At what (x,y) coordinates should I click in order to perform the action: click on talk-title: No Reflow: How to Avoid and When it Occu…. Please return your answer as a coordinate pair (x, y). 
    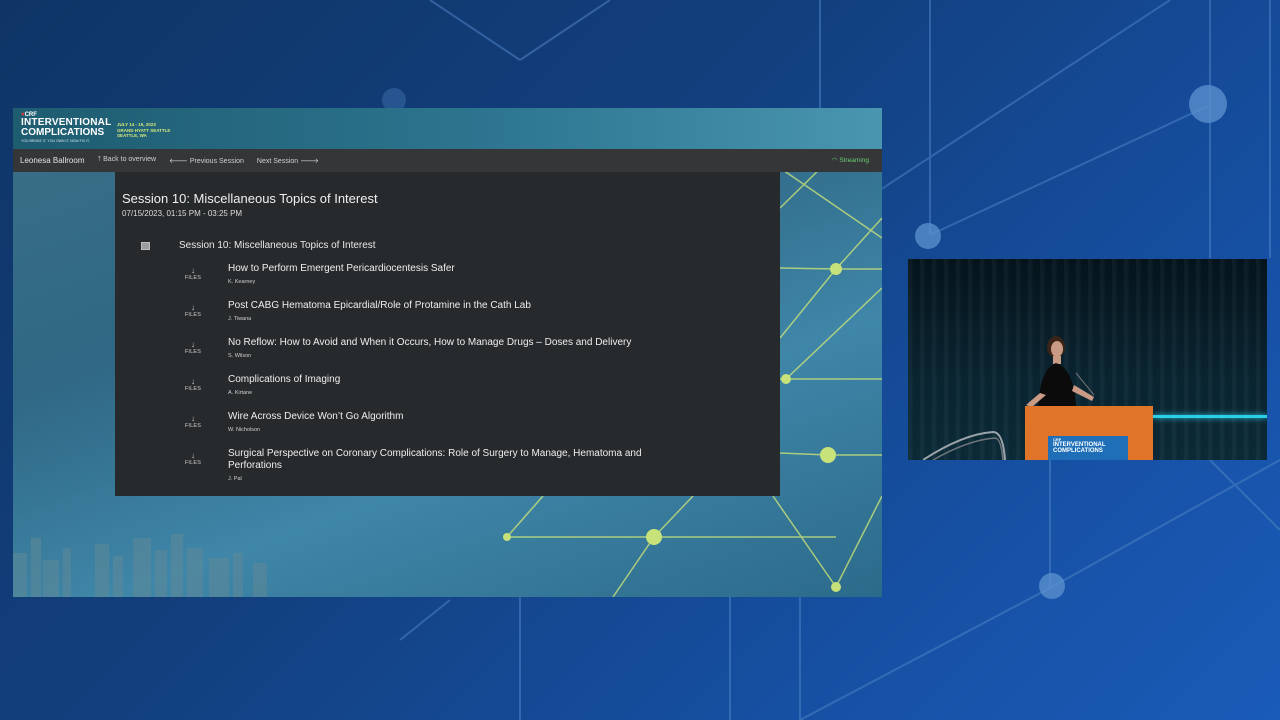
    Looking at the image, I should click on (448, 343).